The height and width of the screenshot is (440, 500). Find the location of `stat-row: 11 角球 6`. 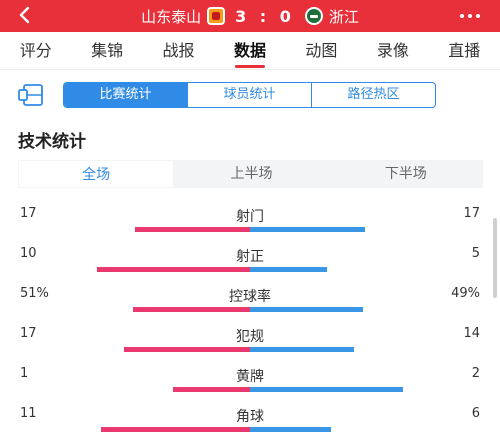

stat-row: 11 角球 6 is located at coordinates (250, 420).